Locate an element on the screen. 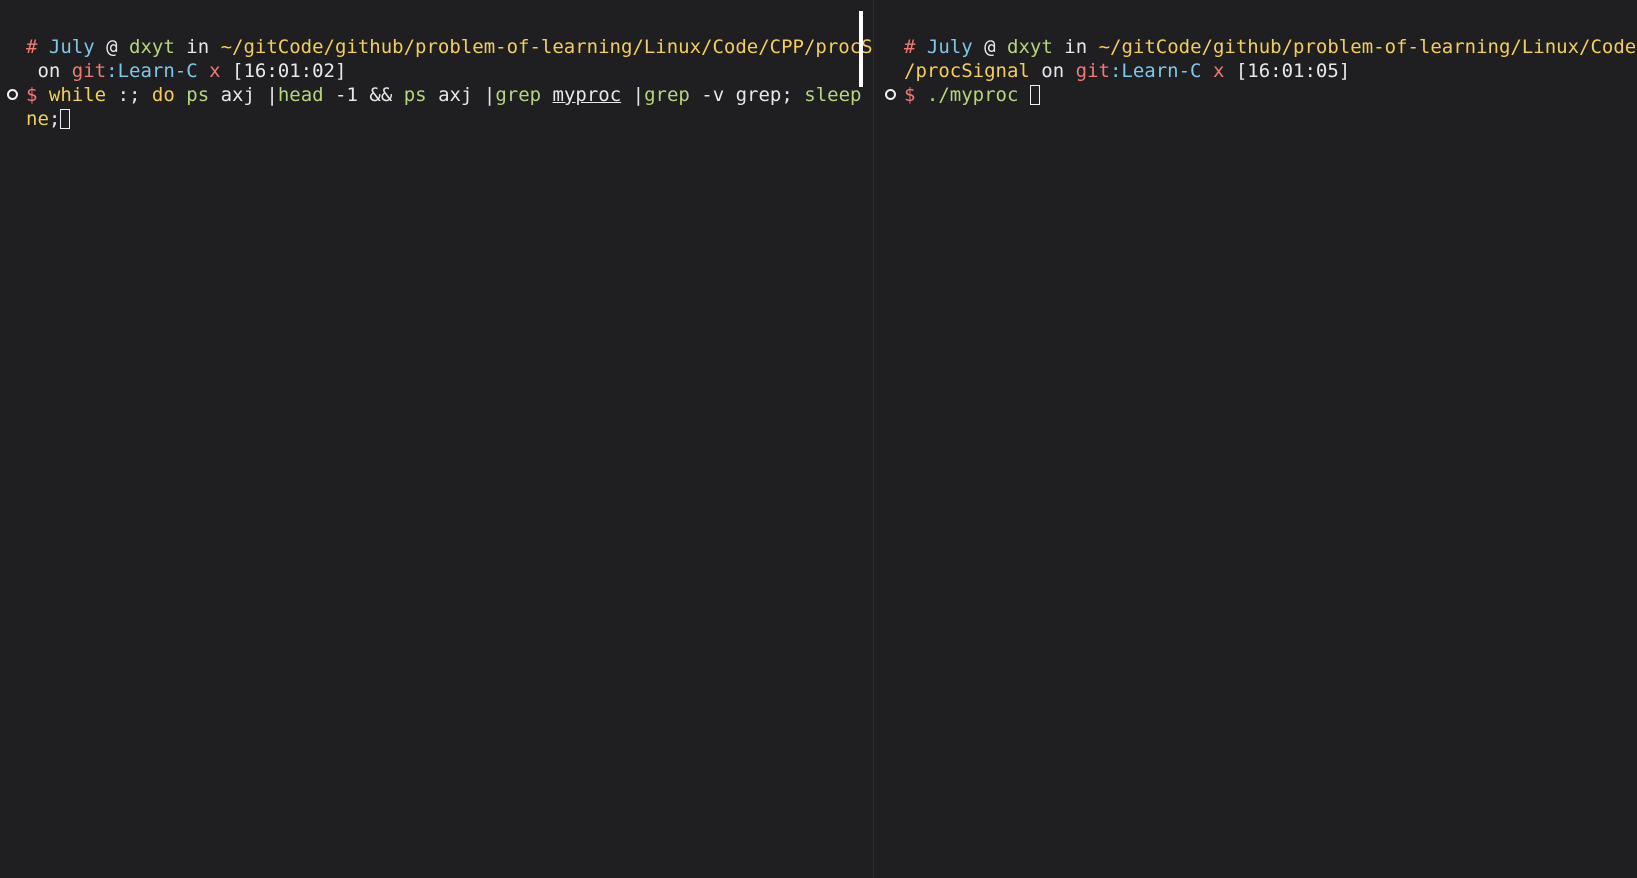 This screenshot has width=1637, height=878. cmd-sleep: sleep is located at coordinates (833, 95).